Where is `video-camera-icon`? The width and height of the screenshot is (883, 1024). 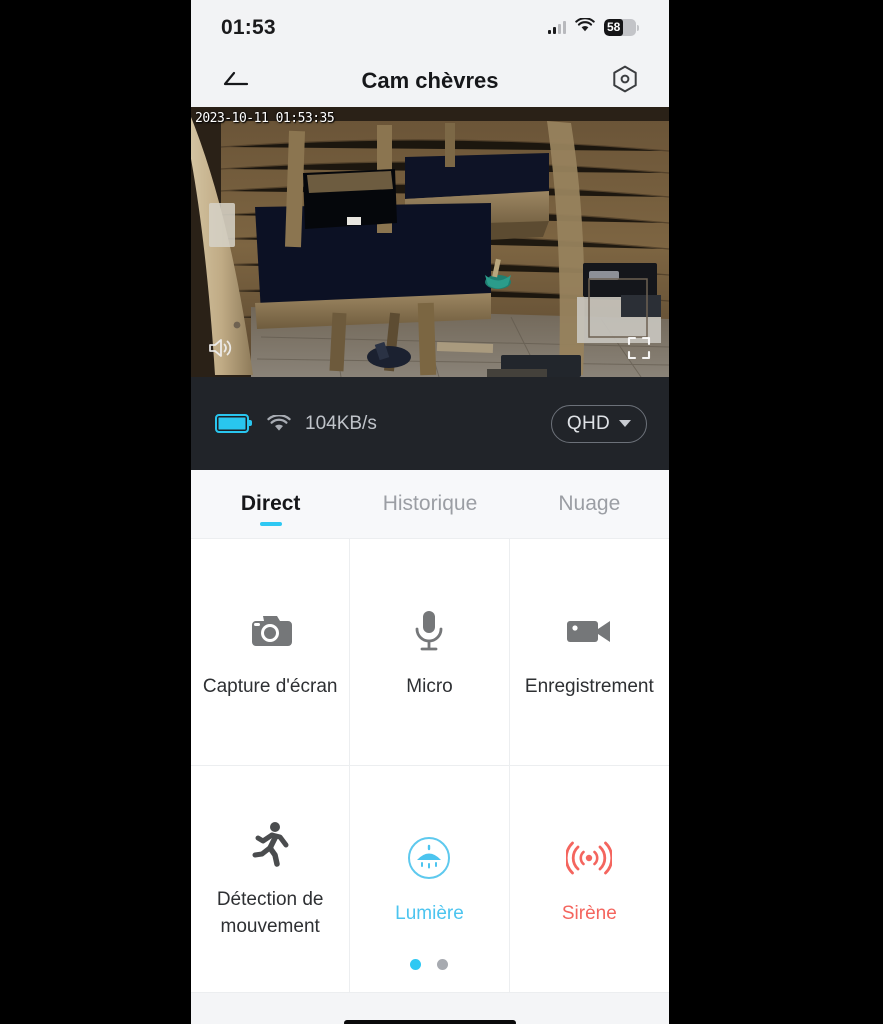
video-camera-icon is located at coordinates (589, 631).